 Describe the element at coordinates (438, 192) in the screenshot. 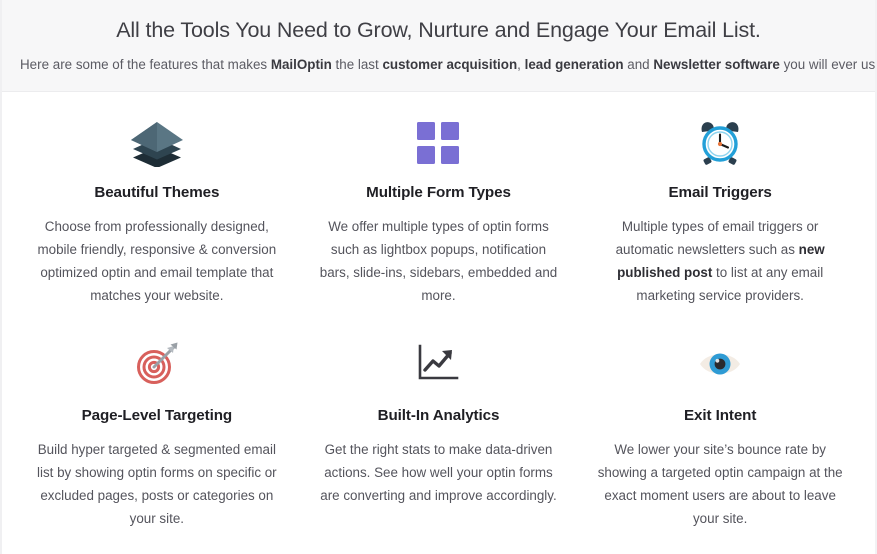

I see `feature-title: Multiple Form Types` at that location.